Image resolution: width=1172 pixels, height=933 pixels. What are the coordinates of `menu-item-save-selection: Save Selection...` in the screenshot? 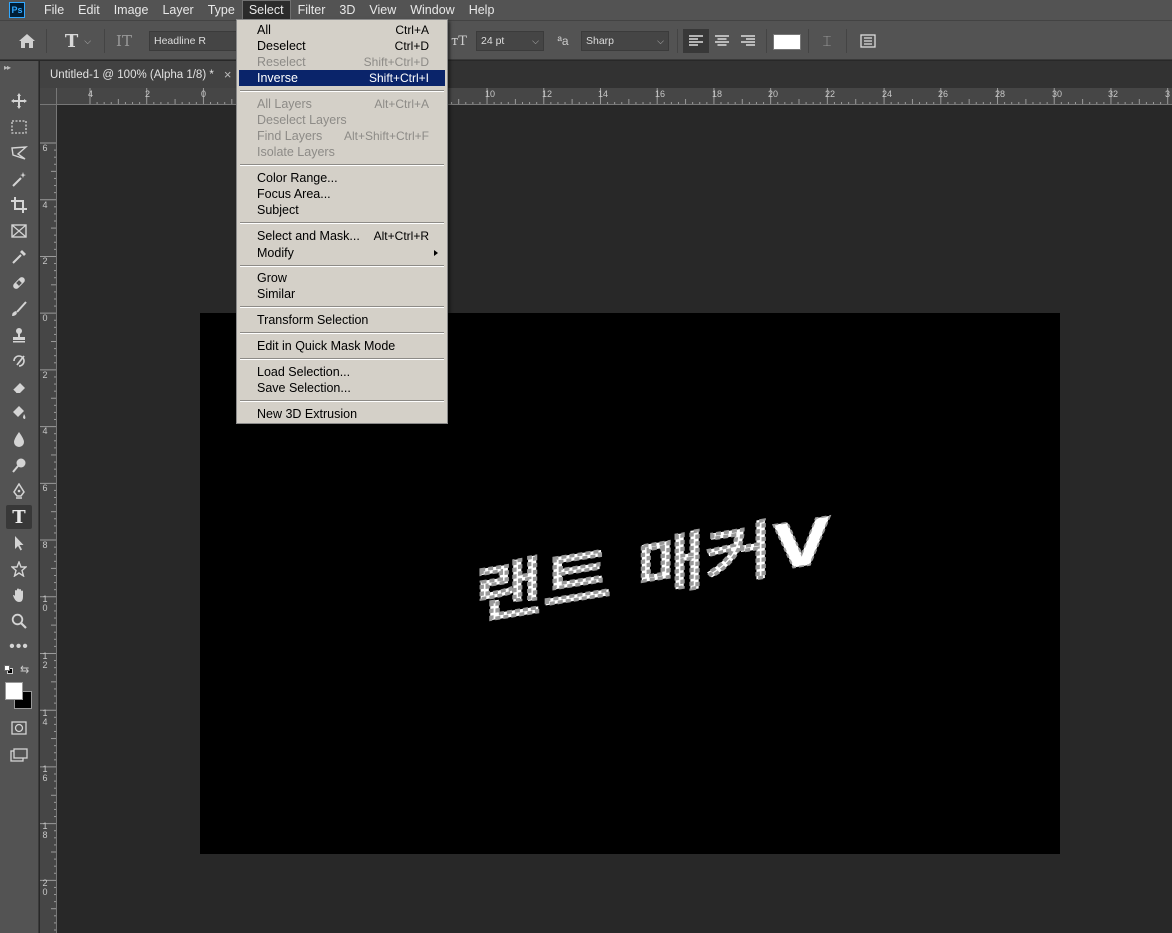 It's located at (342, 388).